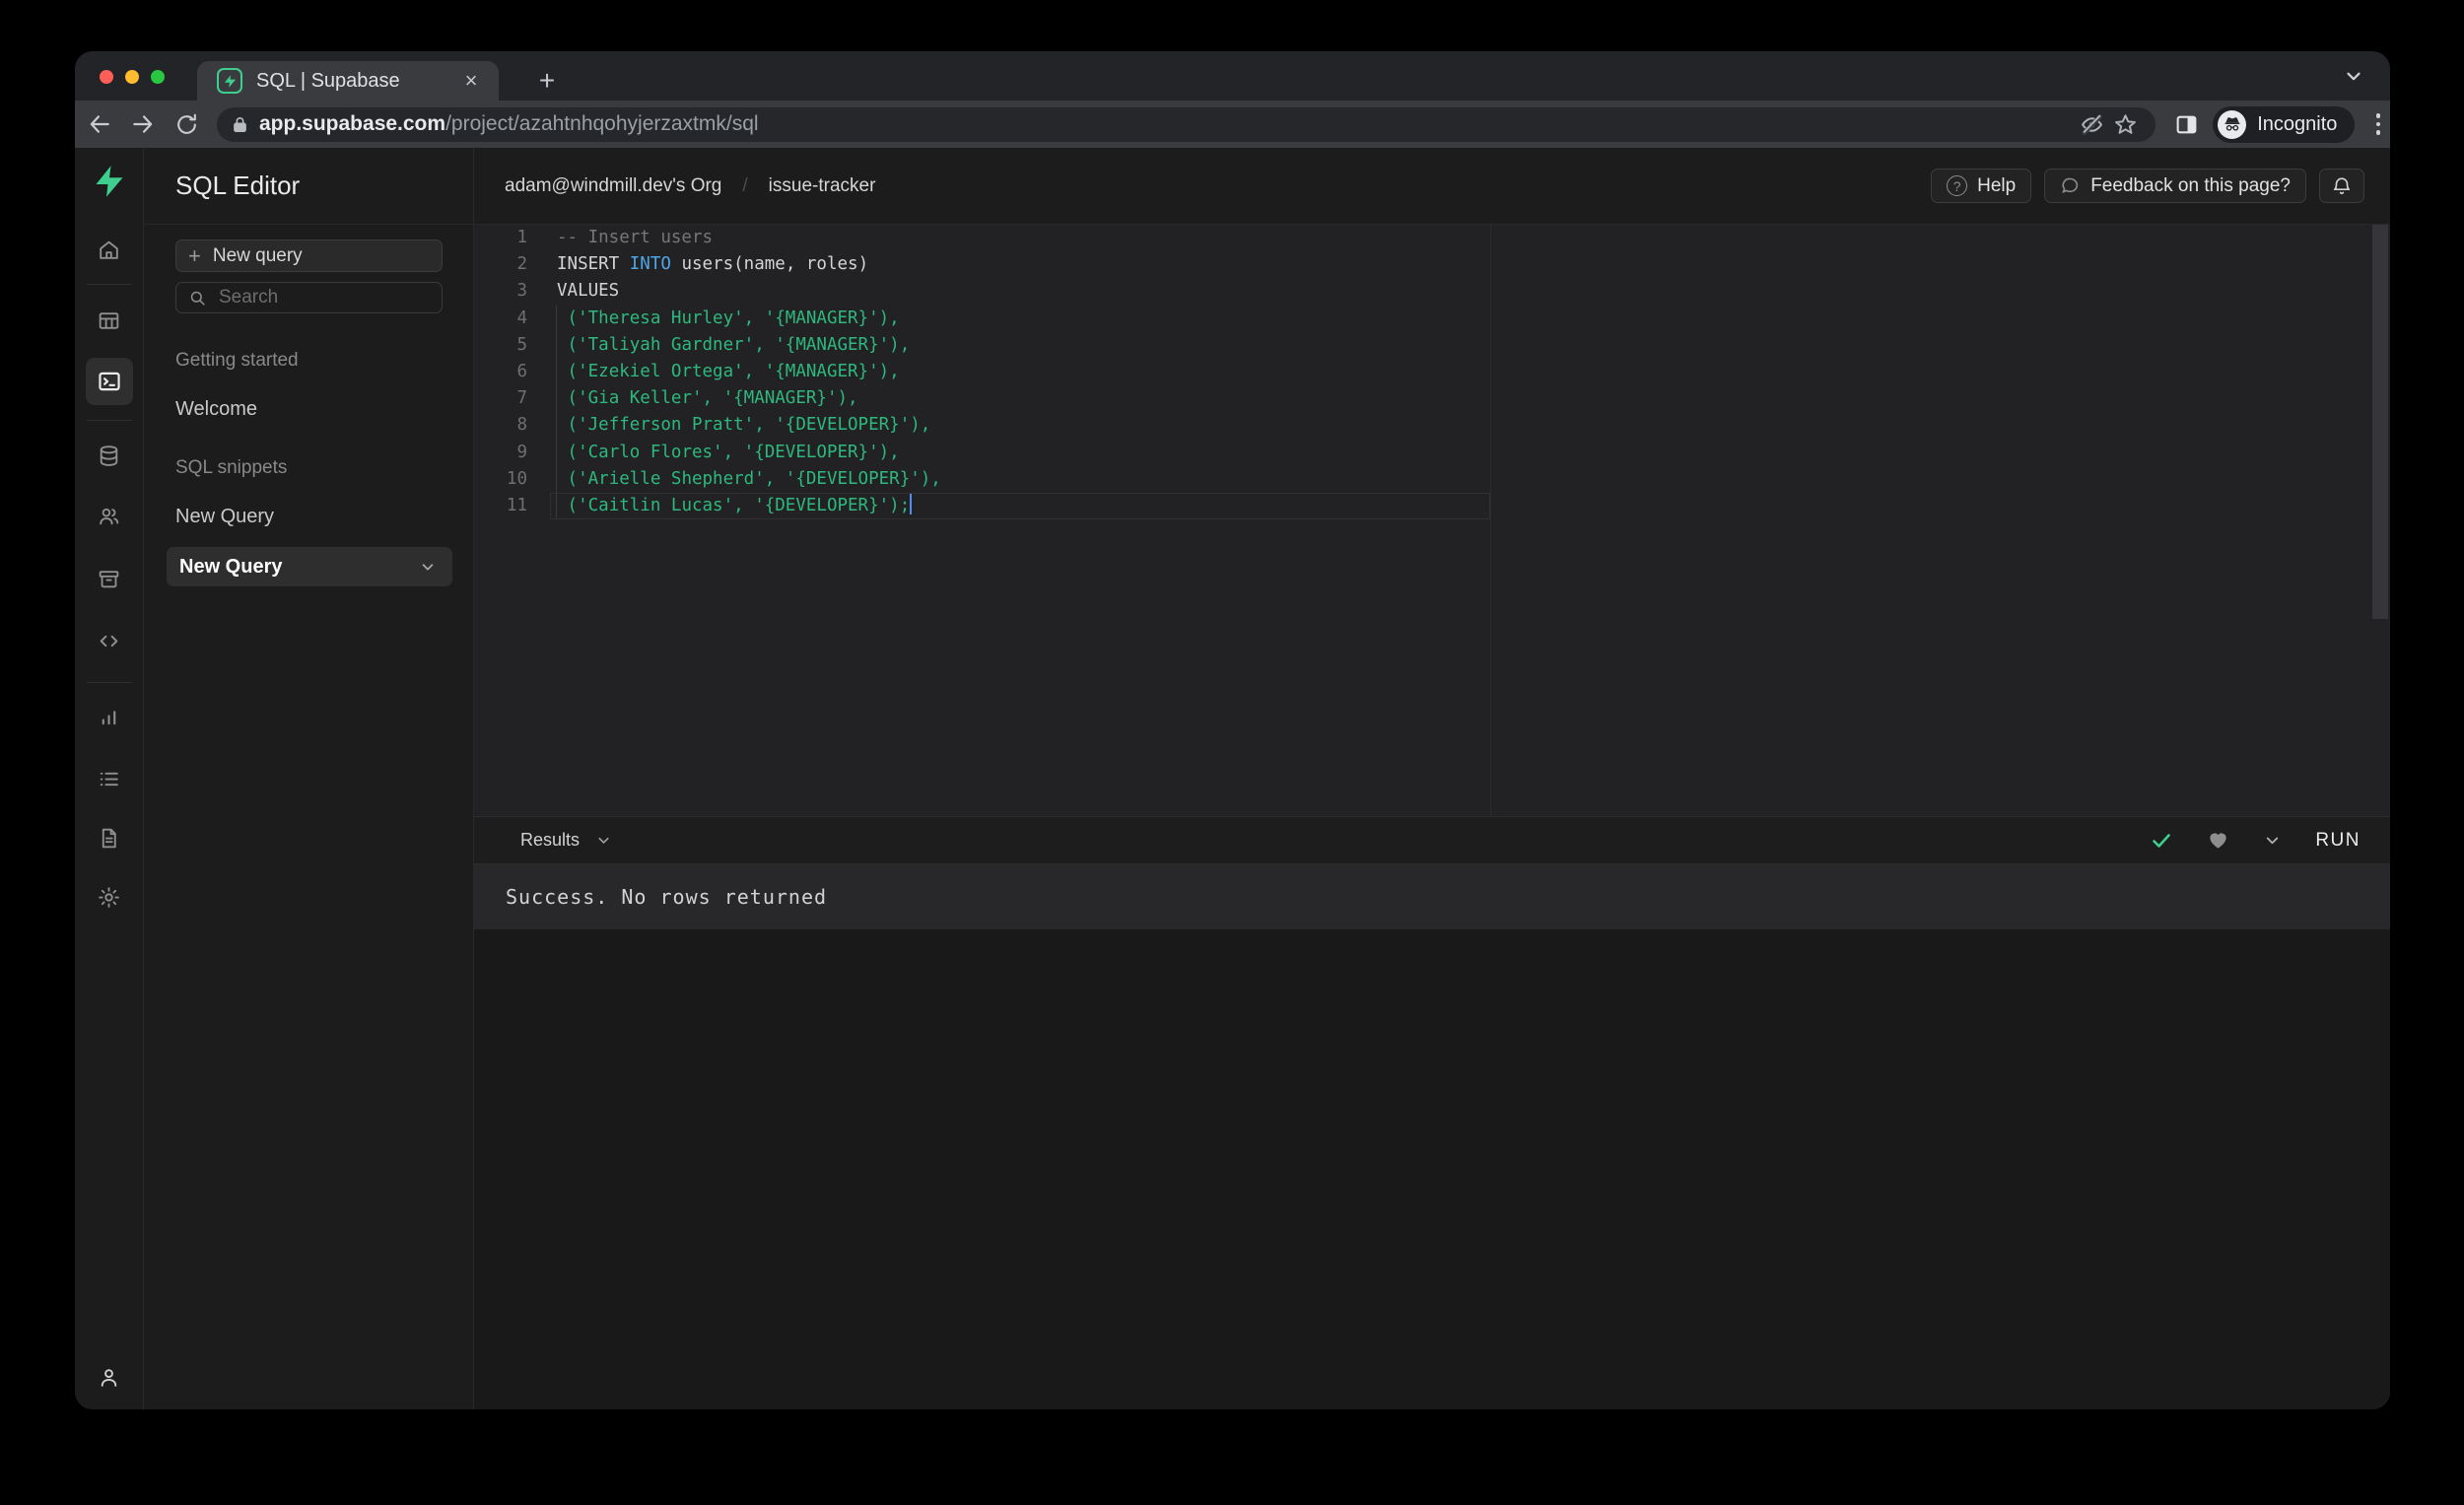 The width and height of the screenshot is (2464, 1505). What do you see at coordinates (109, 837) in the screenshot?
I see `rail-docs-icon` at bounding box center [109, 837].